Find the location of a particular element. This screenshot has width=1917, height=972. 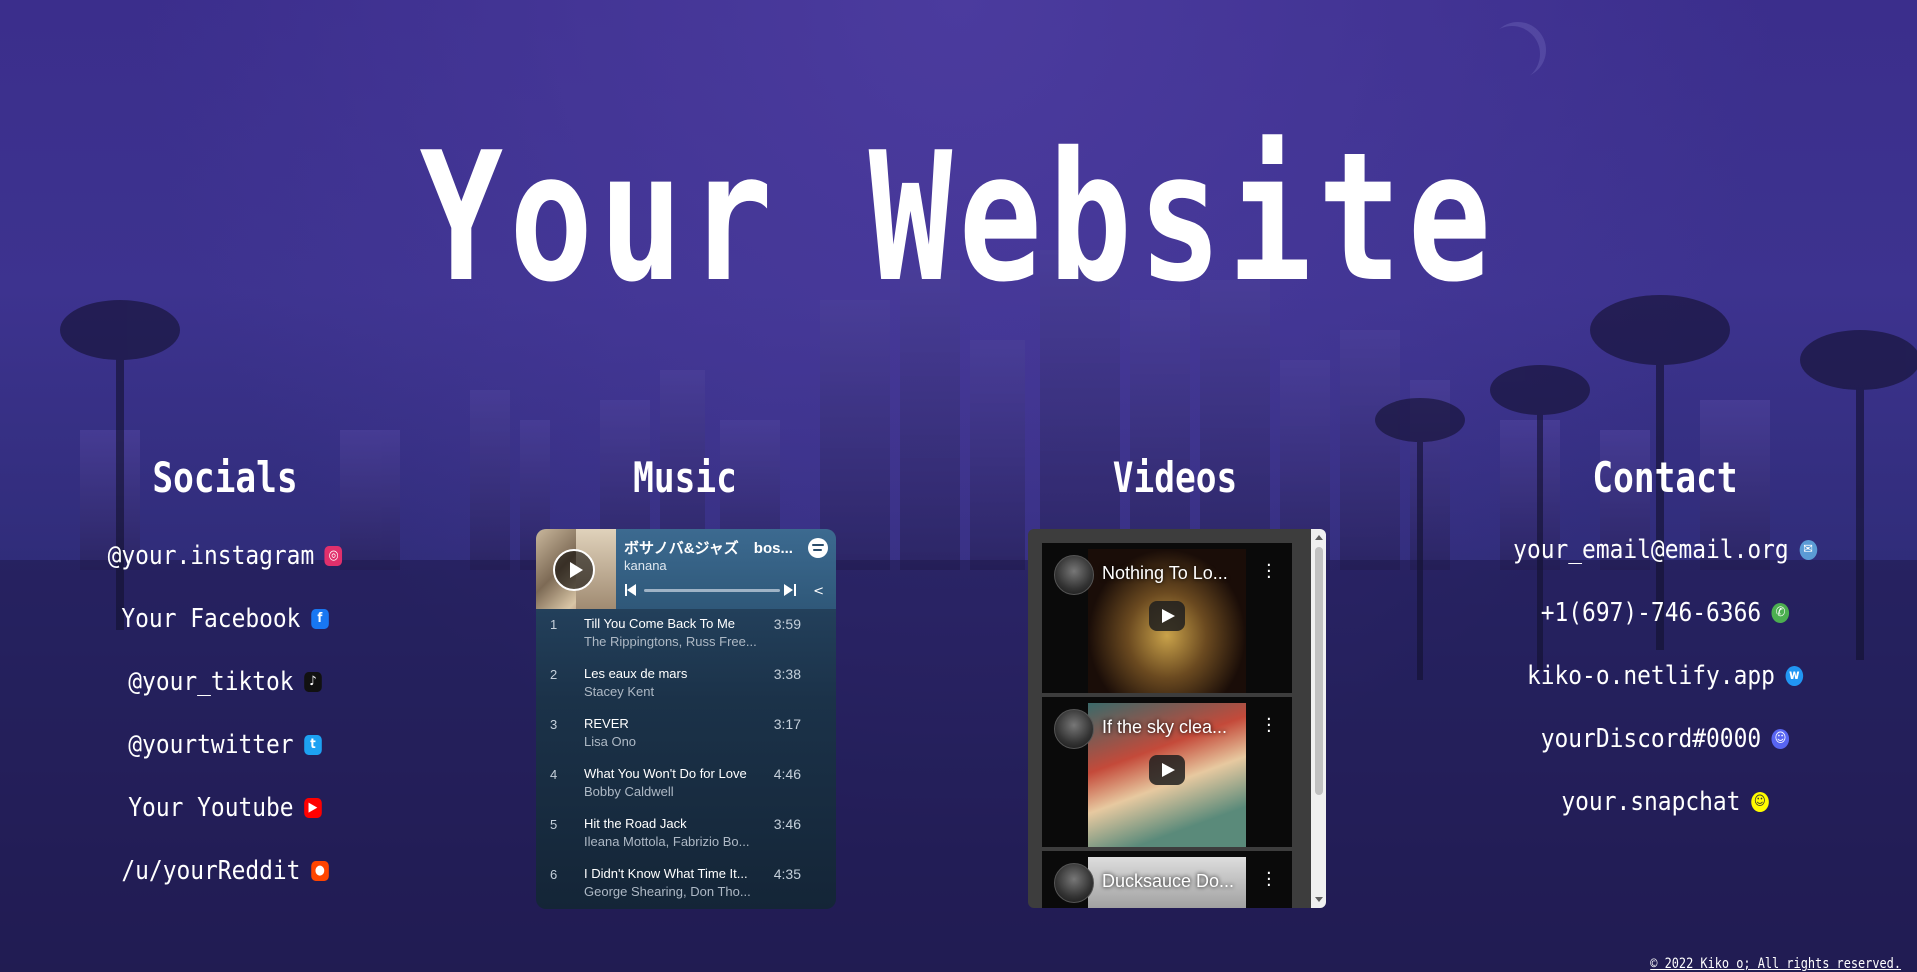

socials-item: Your Youtube ▶ is located at coordinates (225, 807).